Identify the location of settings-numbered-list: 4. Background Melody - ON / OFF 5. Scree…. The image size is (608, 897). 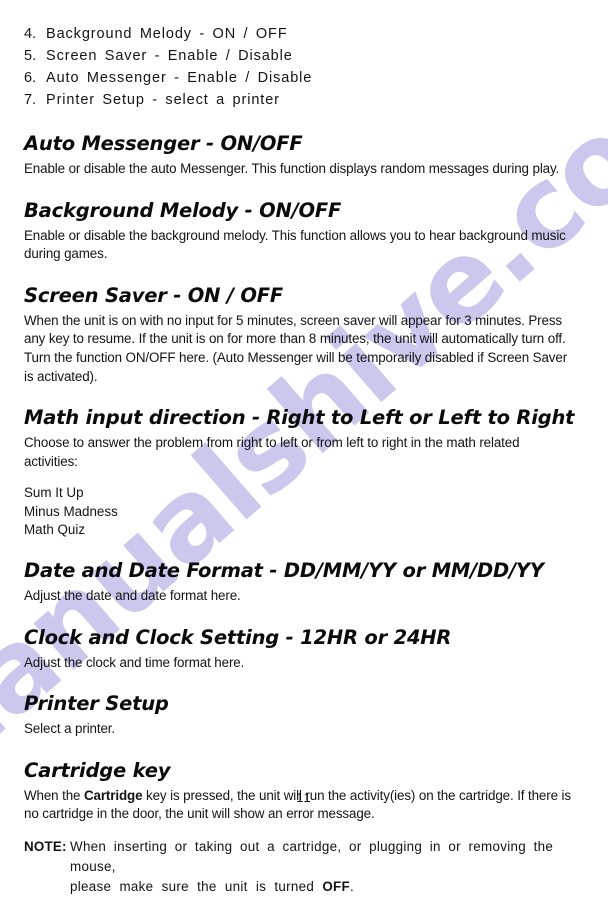
(300, 55).